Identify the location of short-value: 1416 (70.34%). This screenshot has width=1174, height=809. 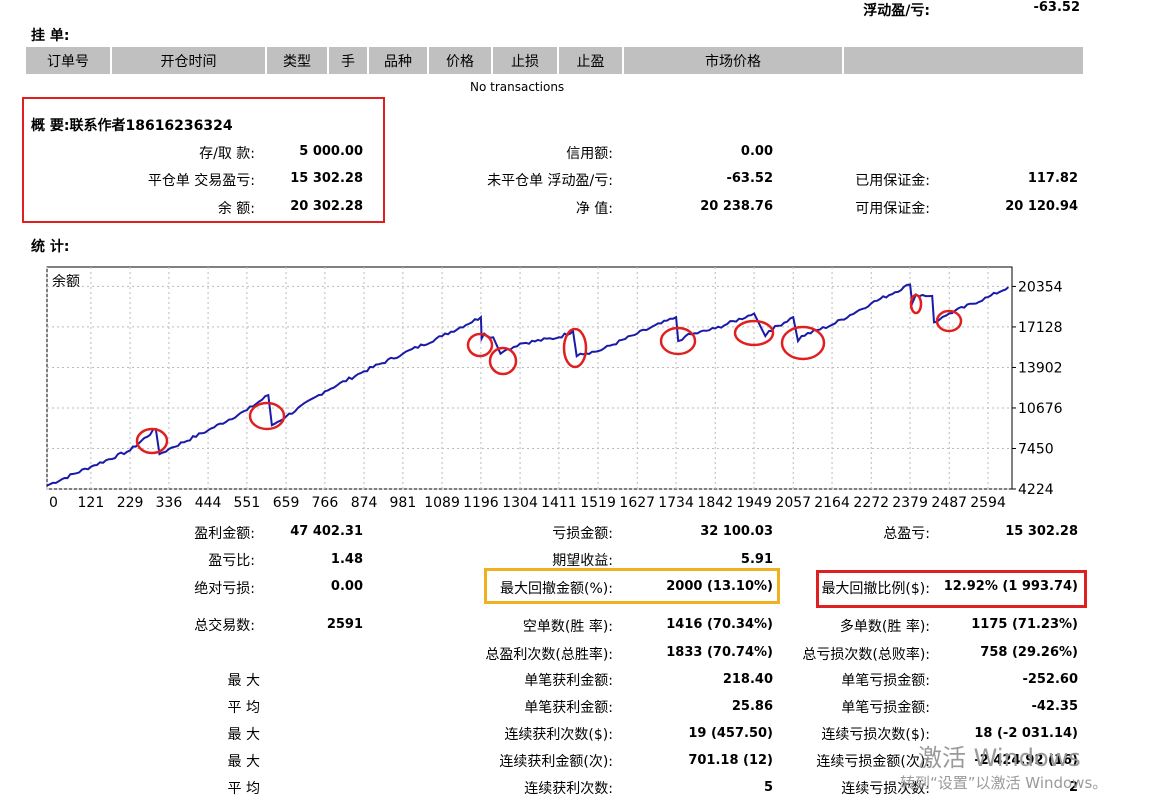
(719, 624).